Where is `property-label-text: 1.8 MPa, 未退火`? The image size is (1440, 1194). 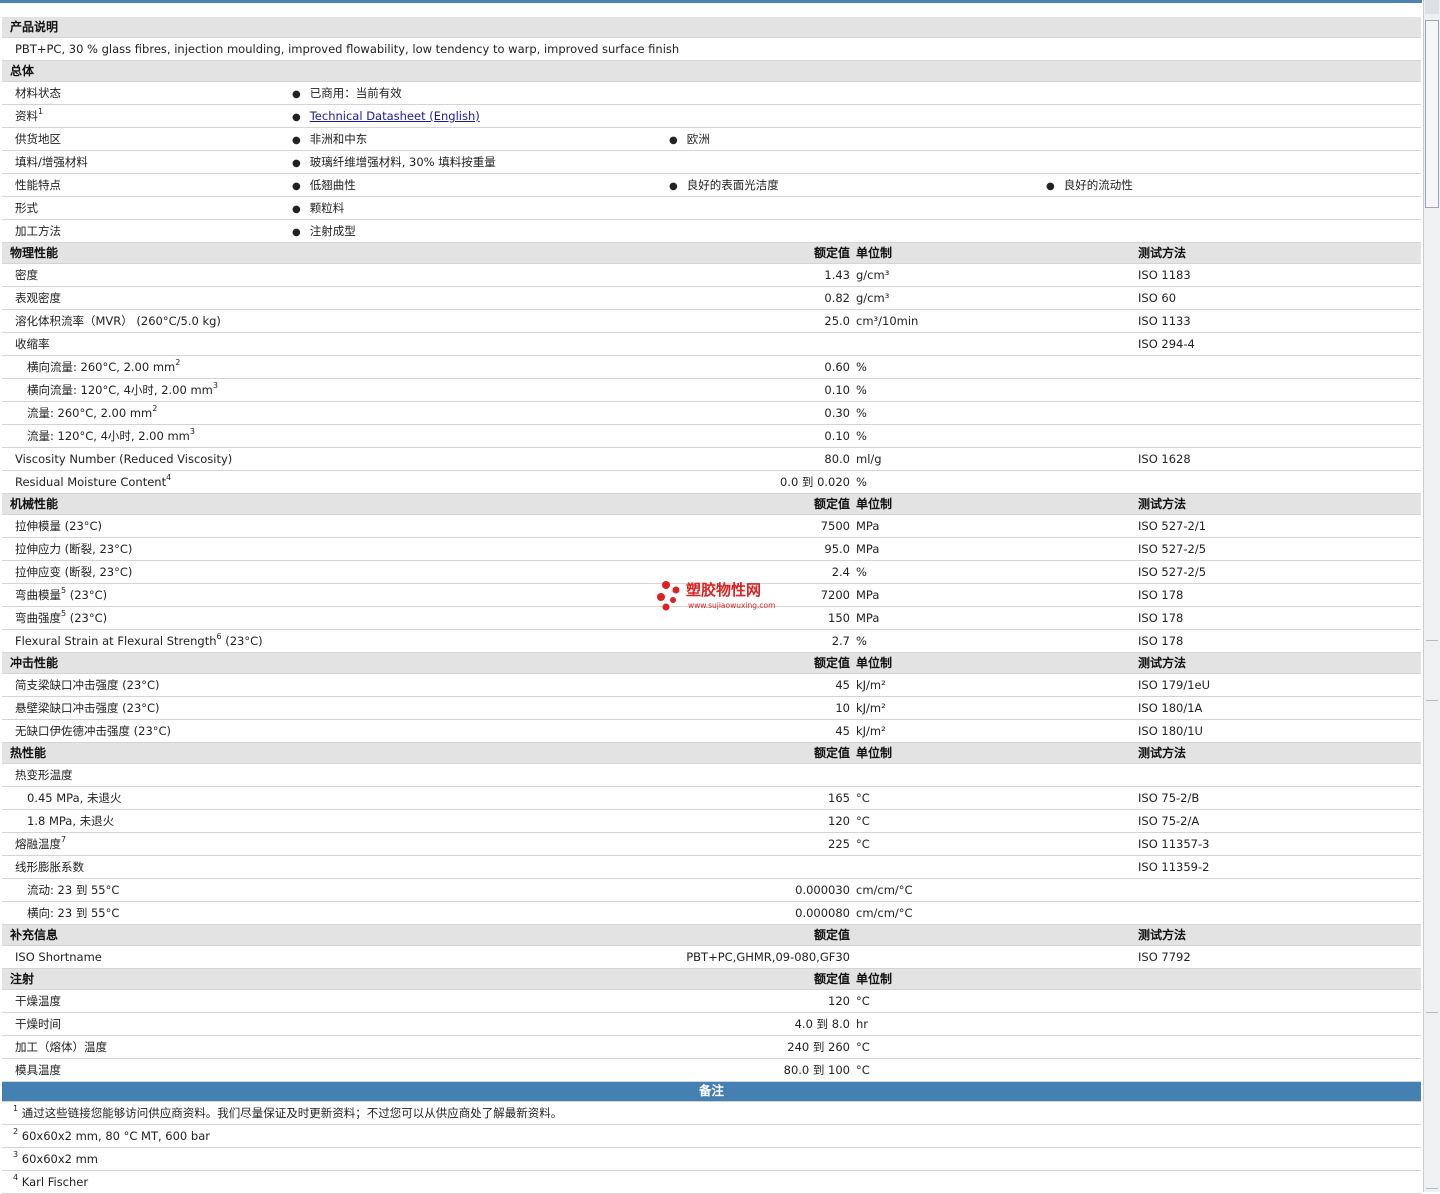
property-label-text: 1.8 MPa, 未退火 is located at coordinates (71, 821).